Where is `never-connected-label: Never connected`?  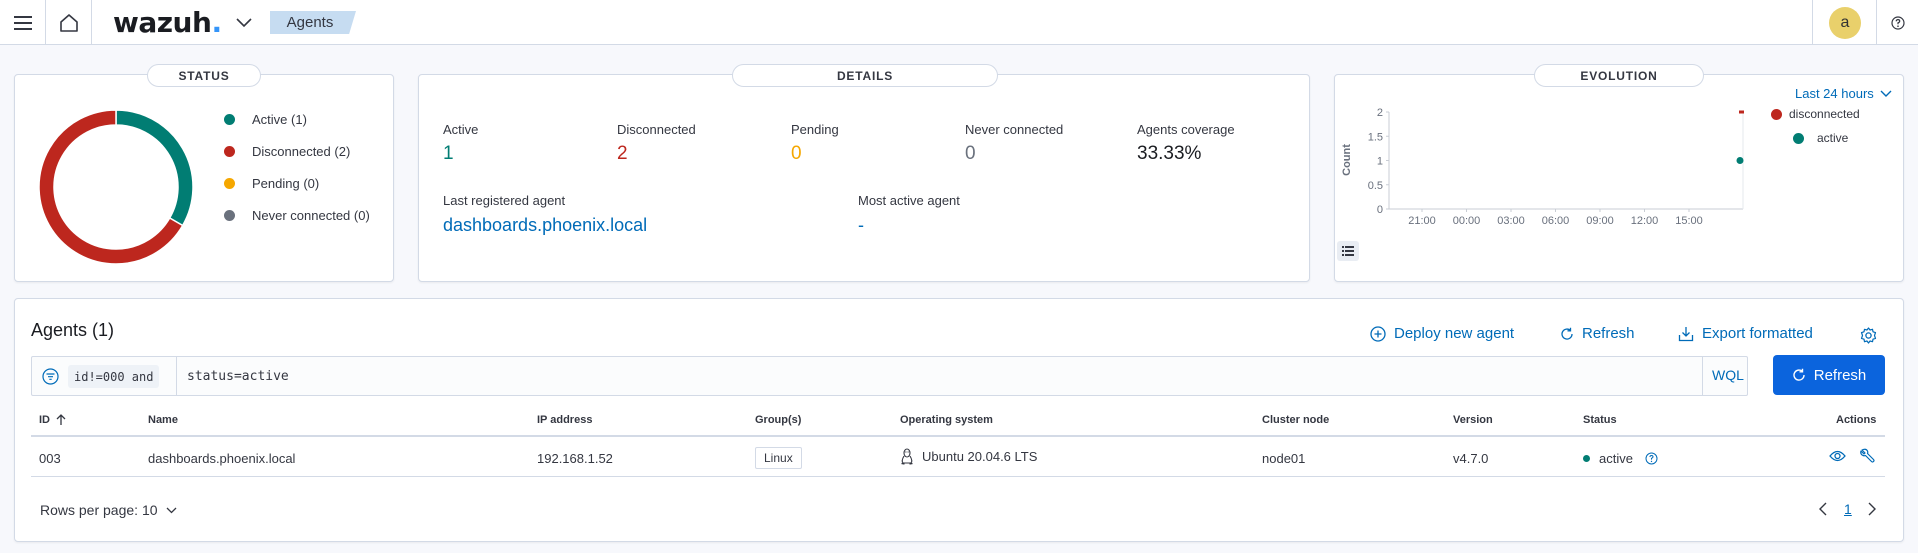
never-connected-label: Never connected is located at coordinates (1014, 129).